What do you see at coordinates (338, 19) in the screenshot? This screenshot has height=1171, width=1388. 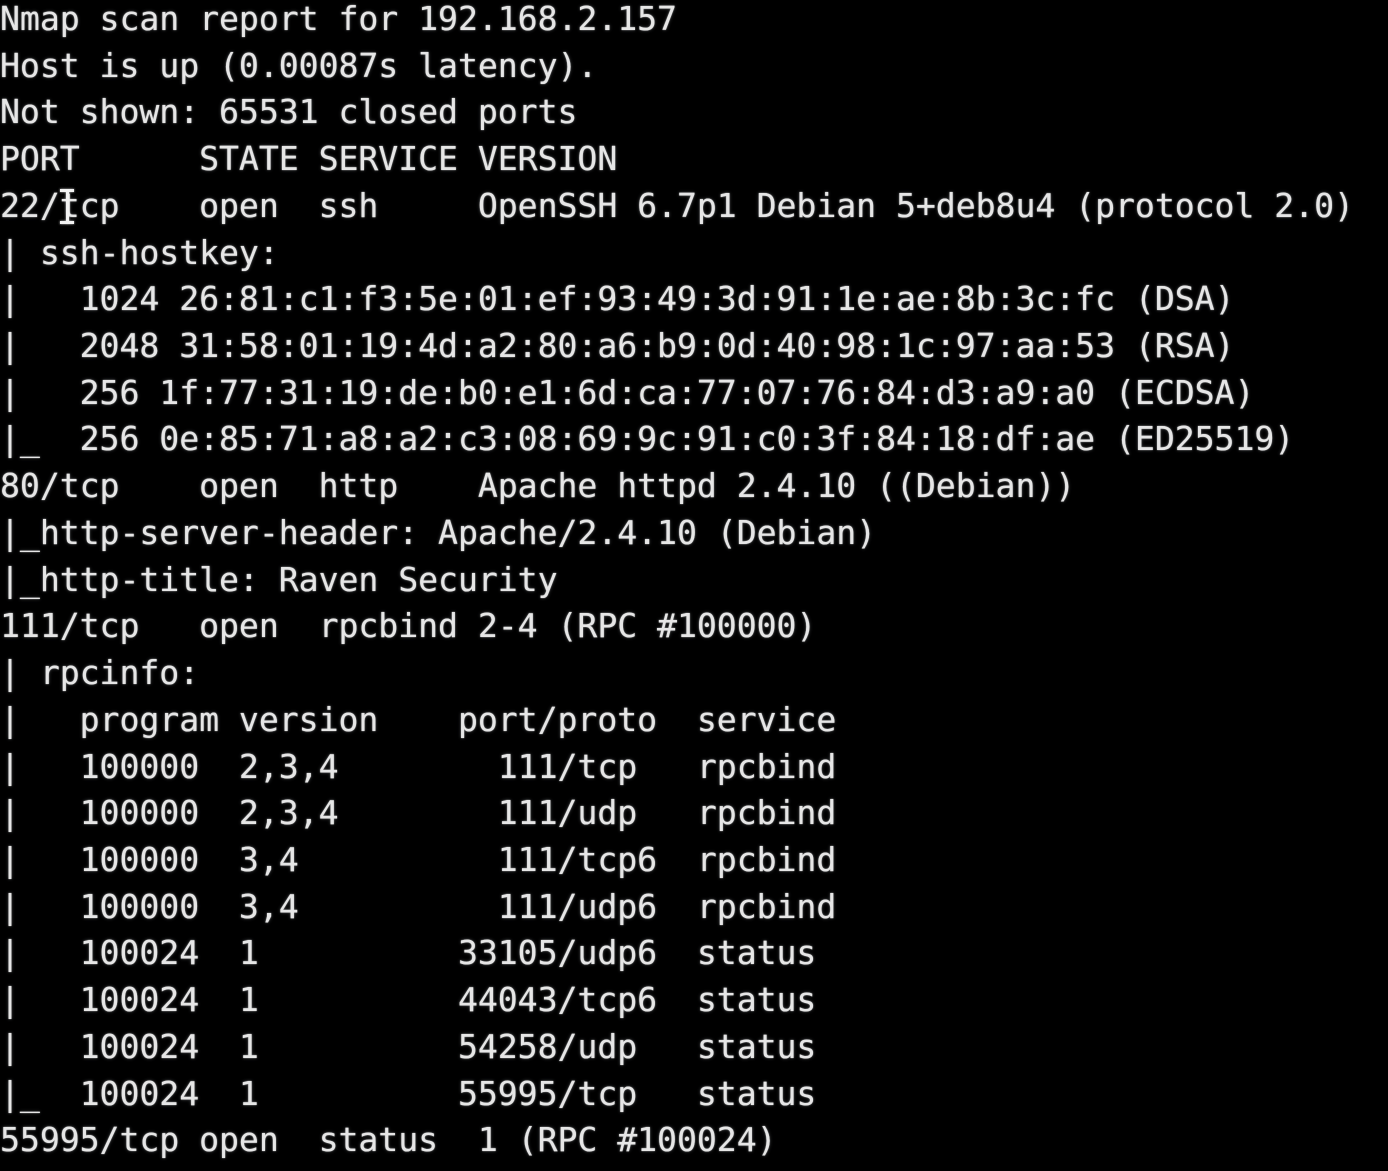 I see `terminal-line-nmap-report-header: Nmap scan report for 192.168.2.157` at bounding box center [338, 19].